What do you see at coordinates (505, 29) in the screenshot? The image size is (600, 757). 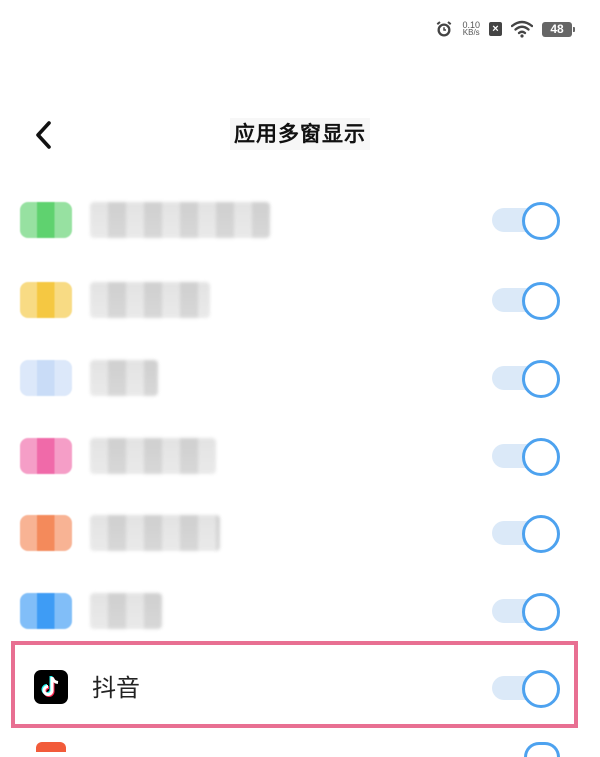 I see `status-bar: 0.10 KB/s × 48` at bounding box center [505, 29].